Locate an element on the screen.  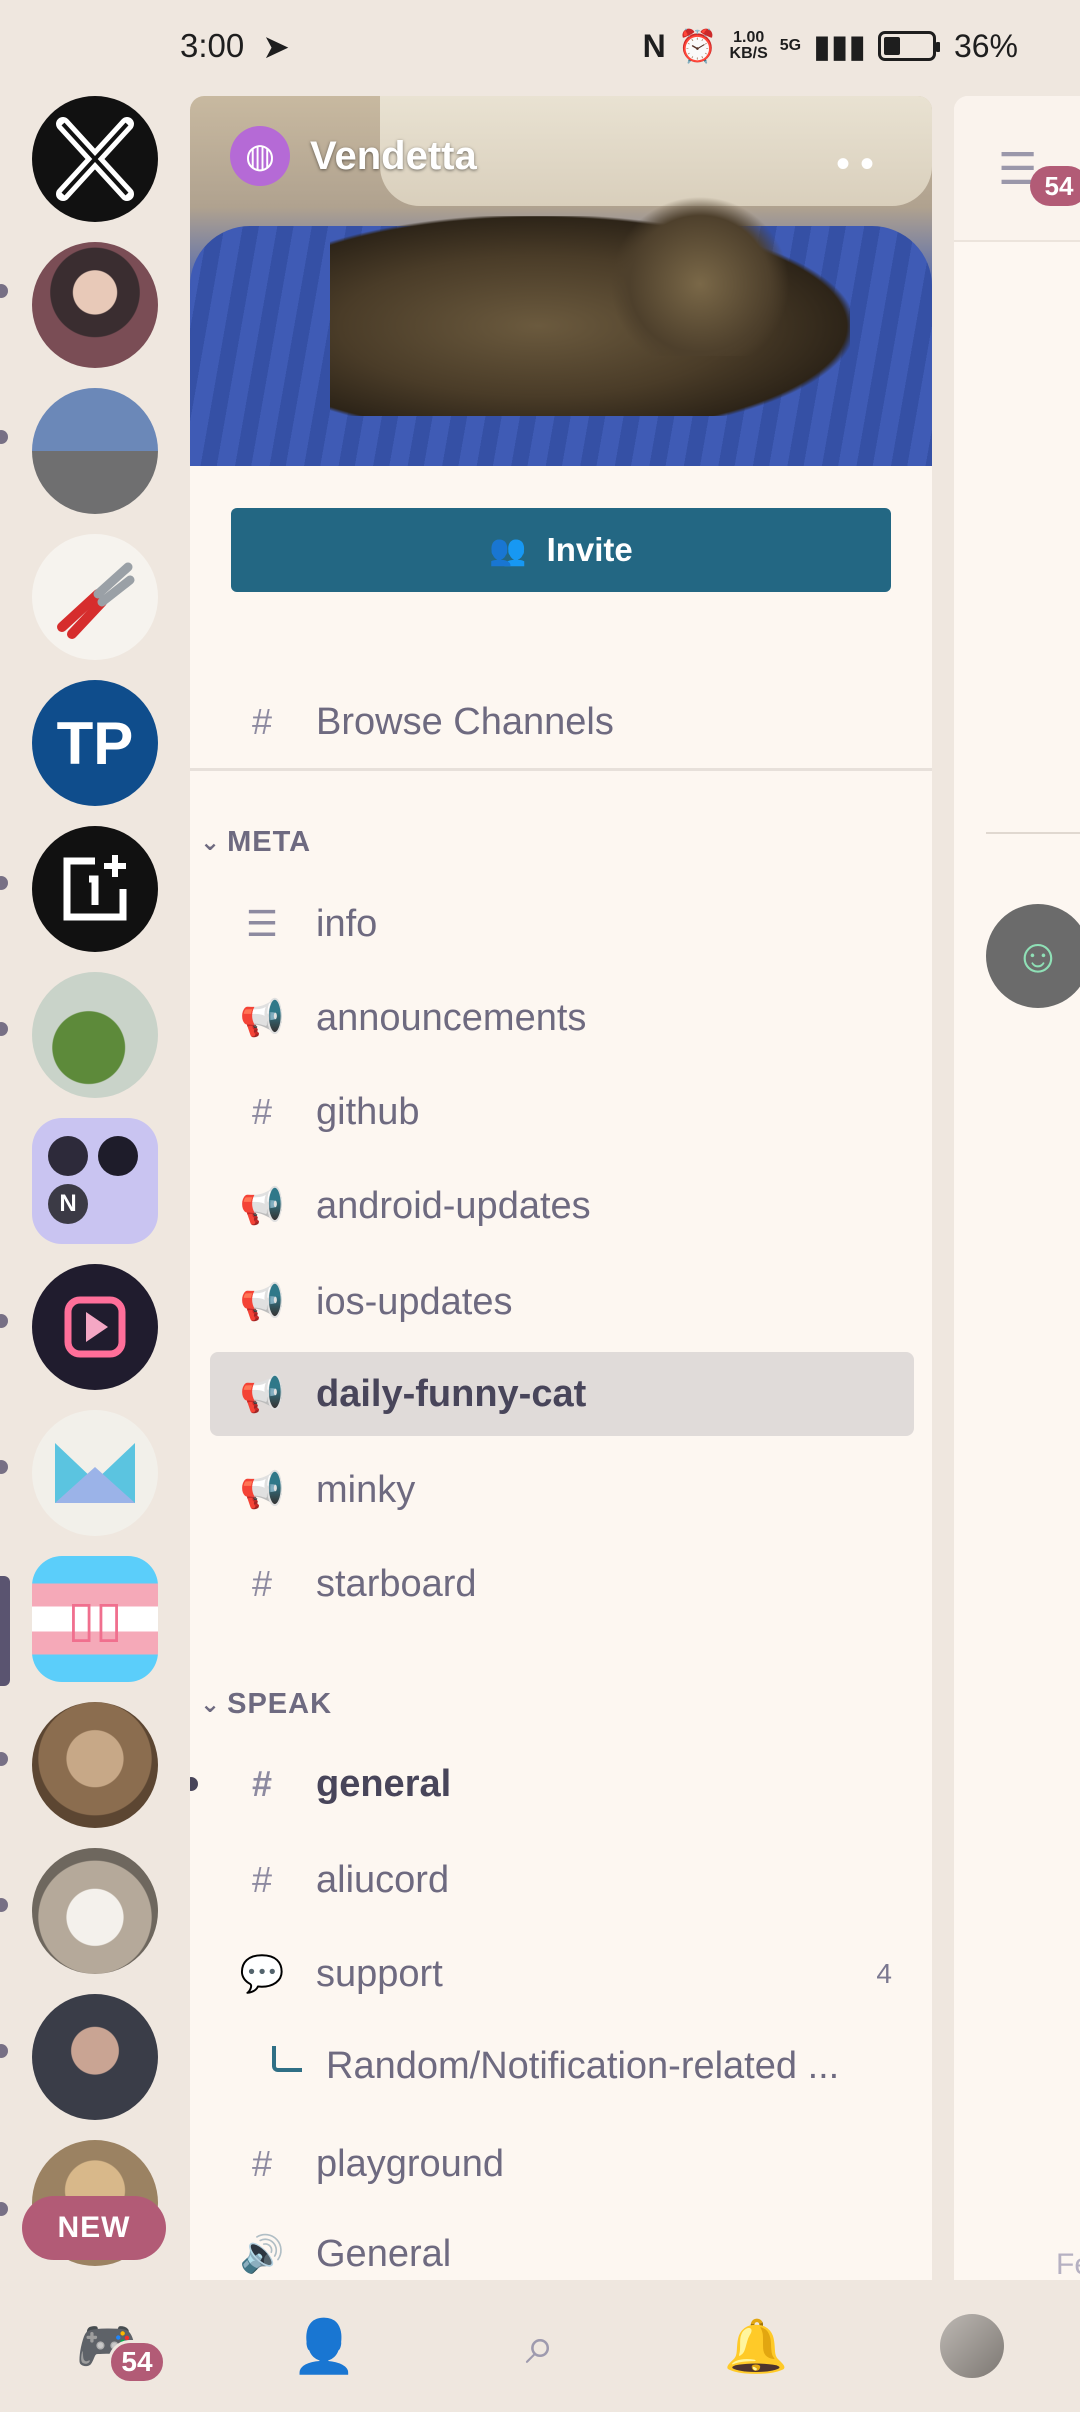
profile-avatar is located at coordinates (972, 2346).